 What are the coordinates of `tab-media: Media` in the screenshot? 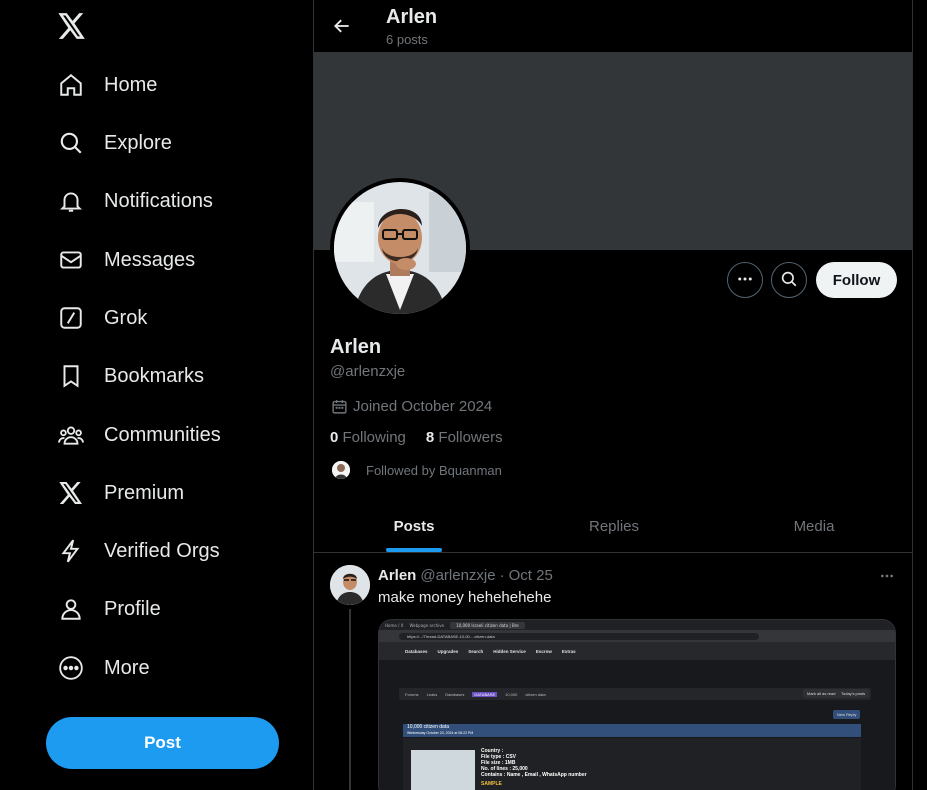 It's located at (813, 526).